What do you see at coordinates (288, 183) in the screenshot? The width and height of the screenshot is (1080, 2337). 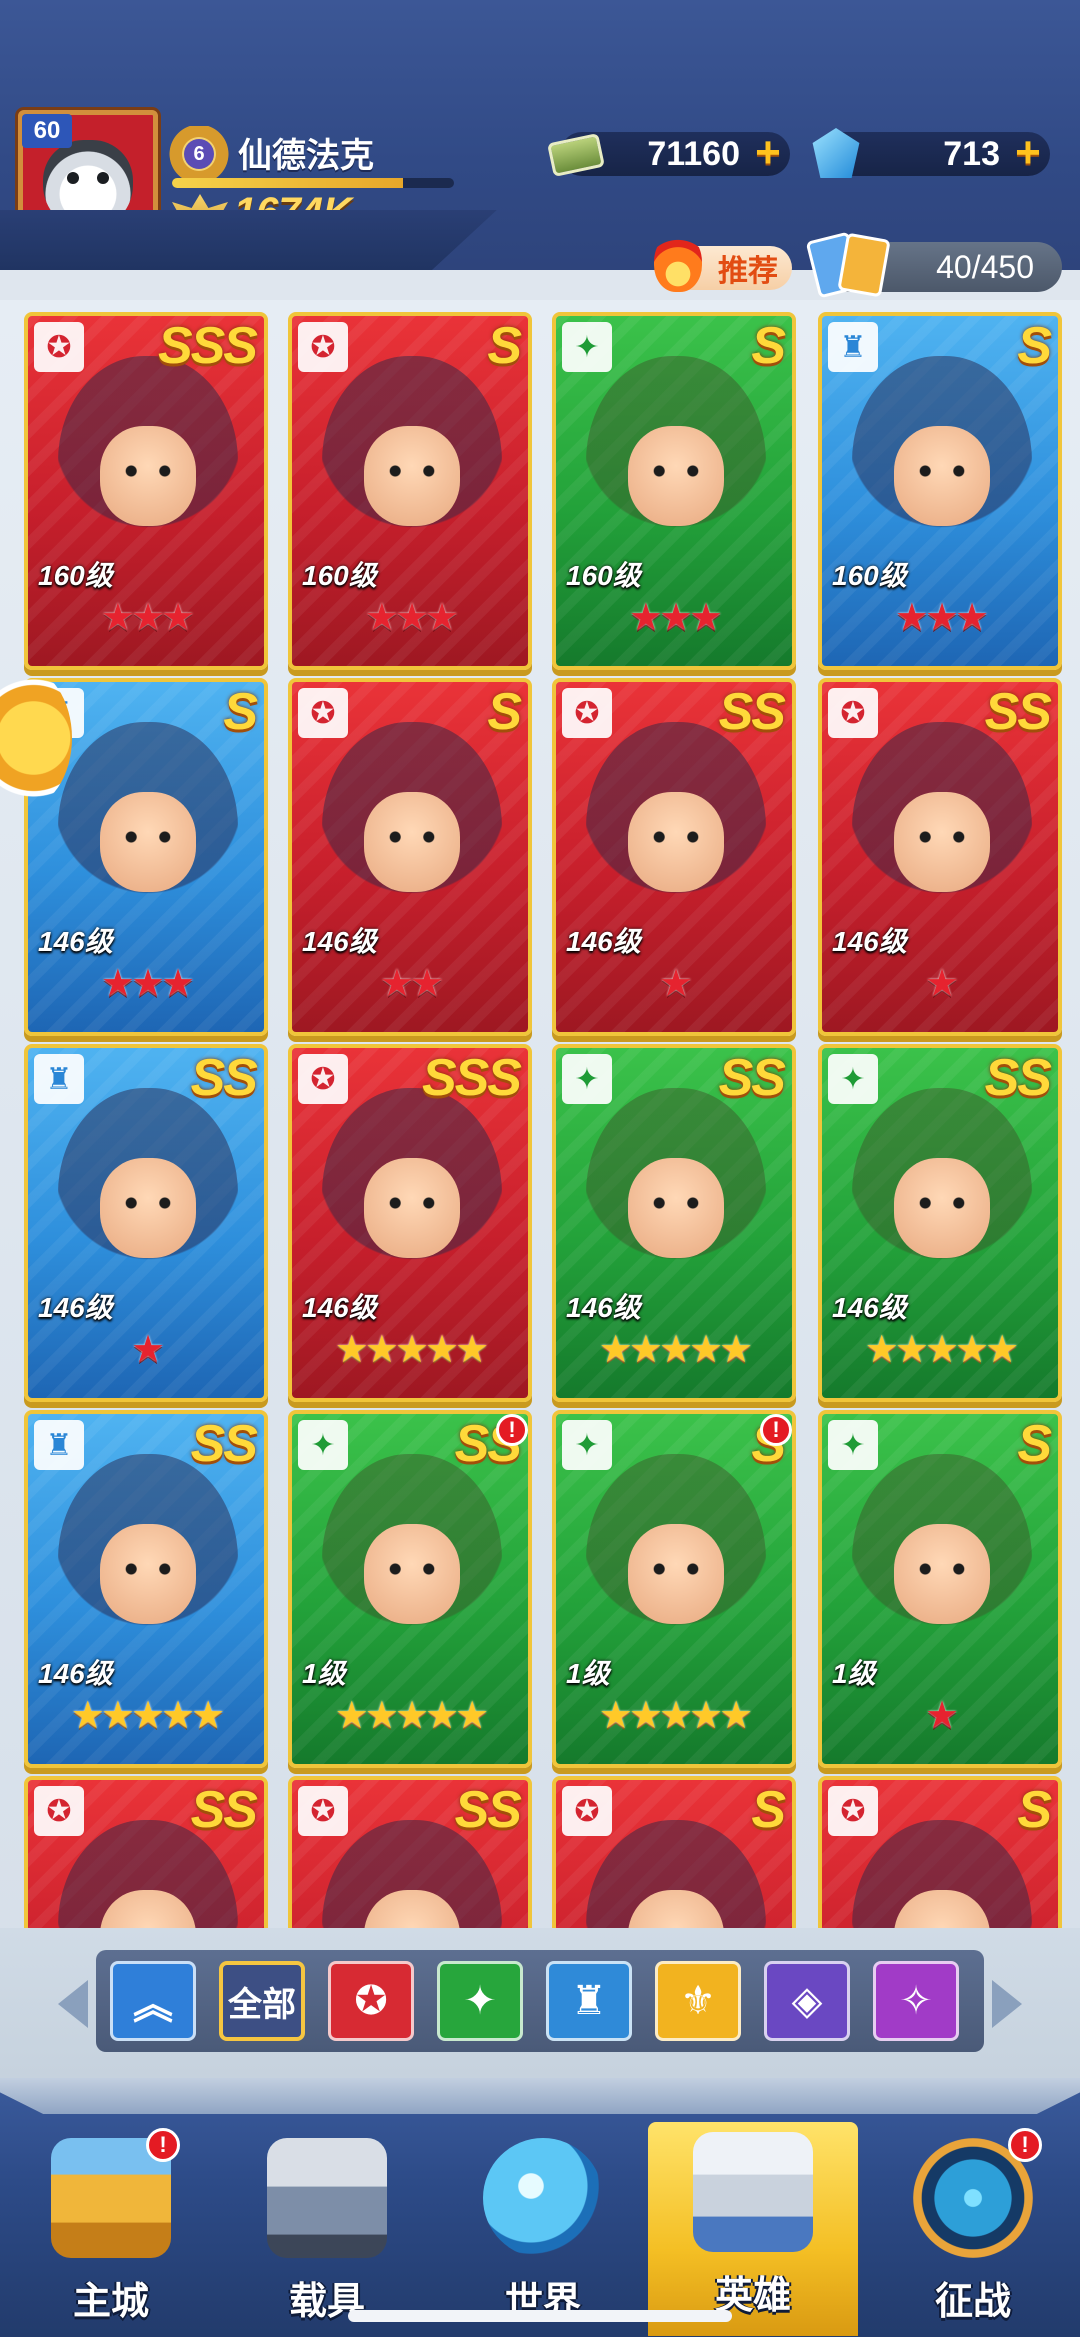 I see `xp-progress-fill` at bounding box center [288, 183].